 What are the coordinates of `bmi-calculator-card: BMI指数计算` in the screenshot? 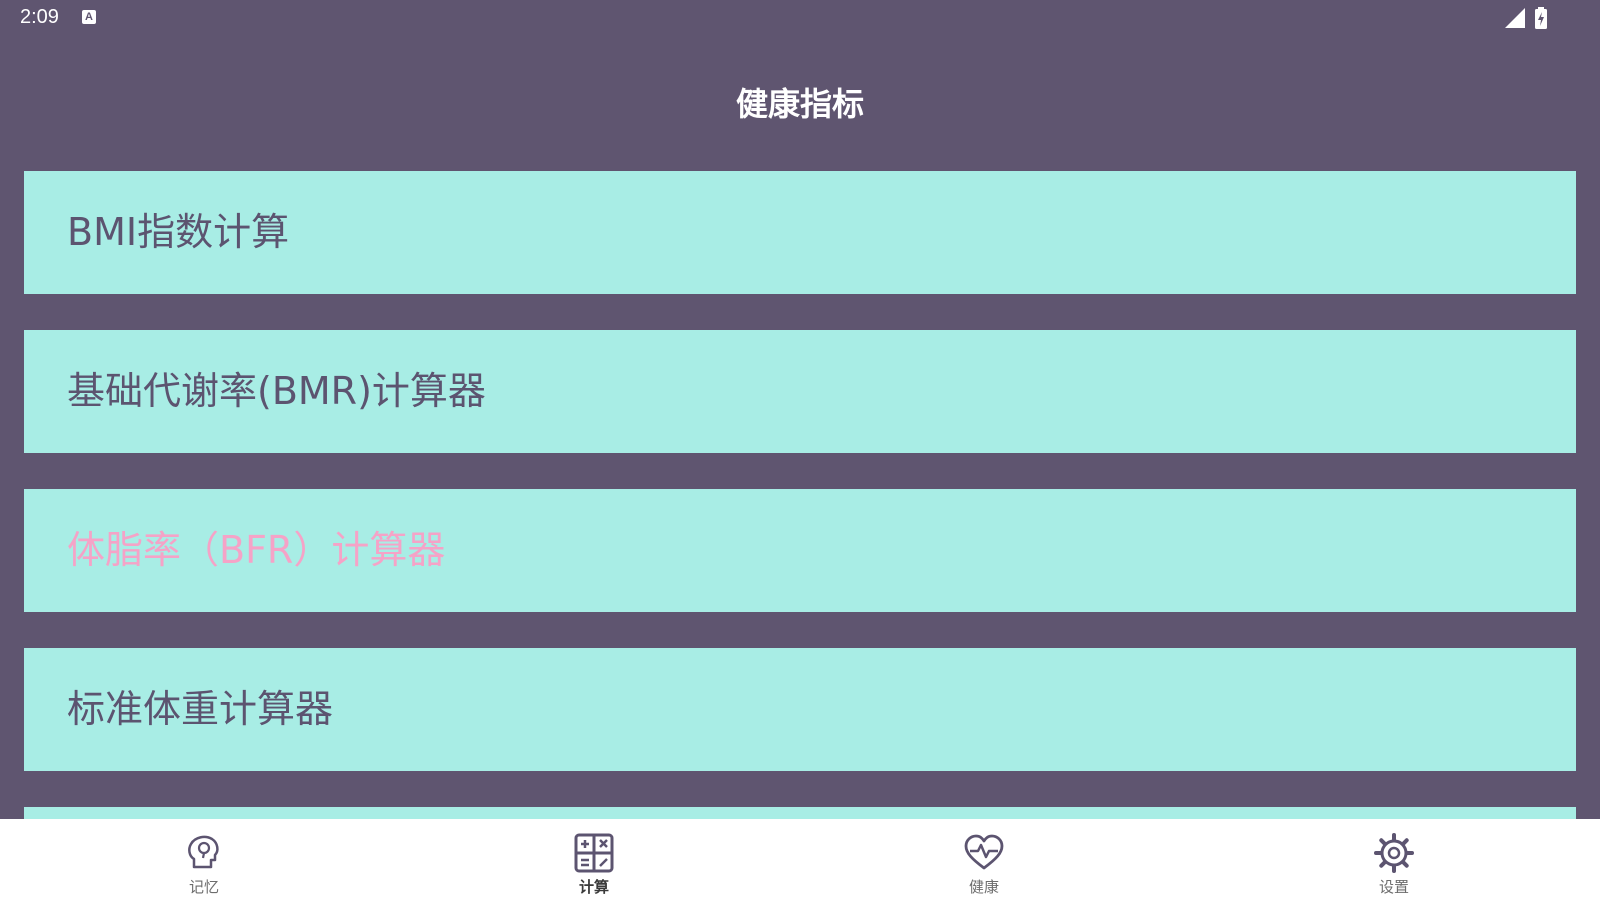 It's located at (800, 232).